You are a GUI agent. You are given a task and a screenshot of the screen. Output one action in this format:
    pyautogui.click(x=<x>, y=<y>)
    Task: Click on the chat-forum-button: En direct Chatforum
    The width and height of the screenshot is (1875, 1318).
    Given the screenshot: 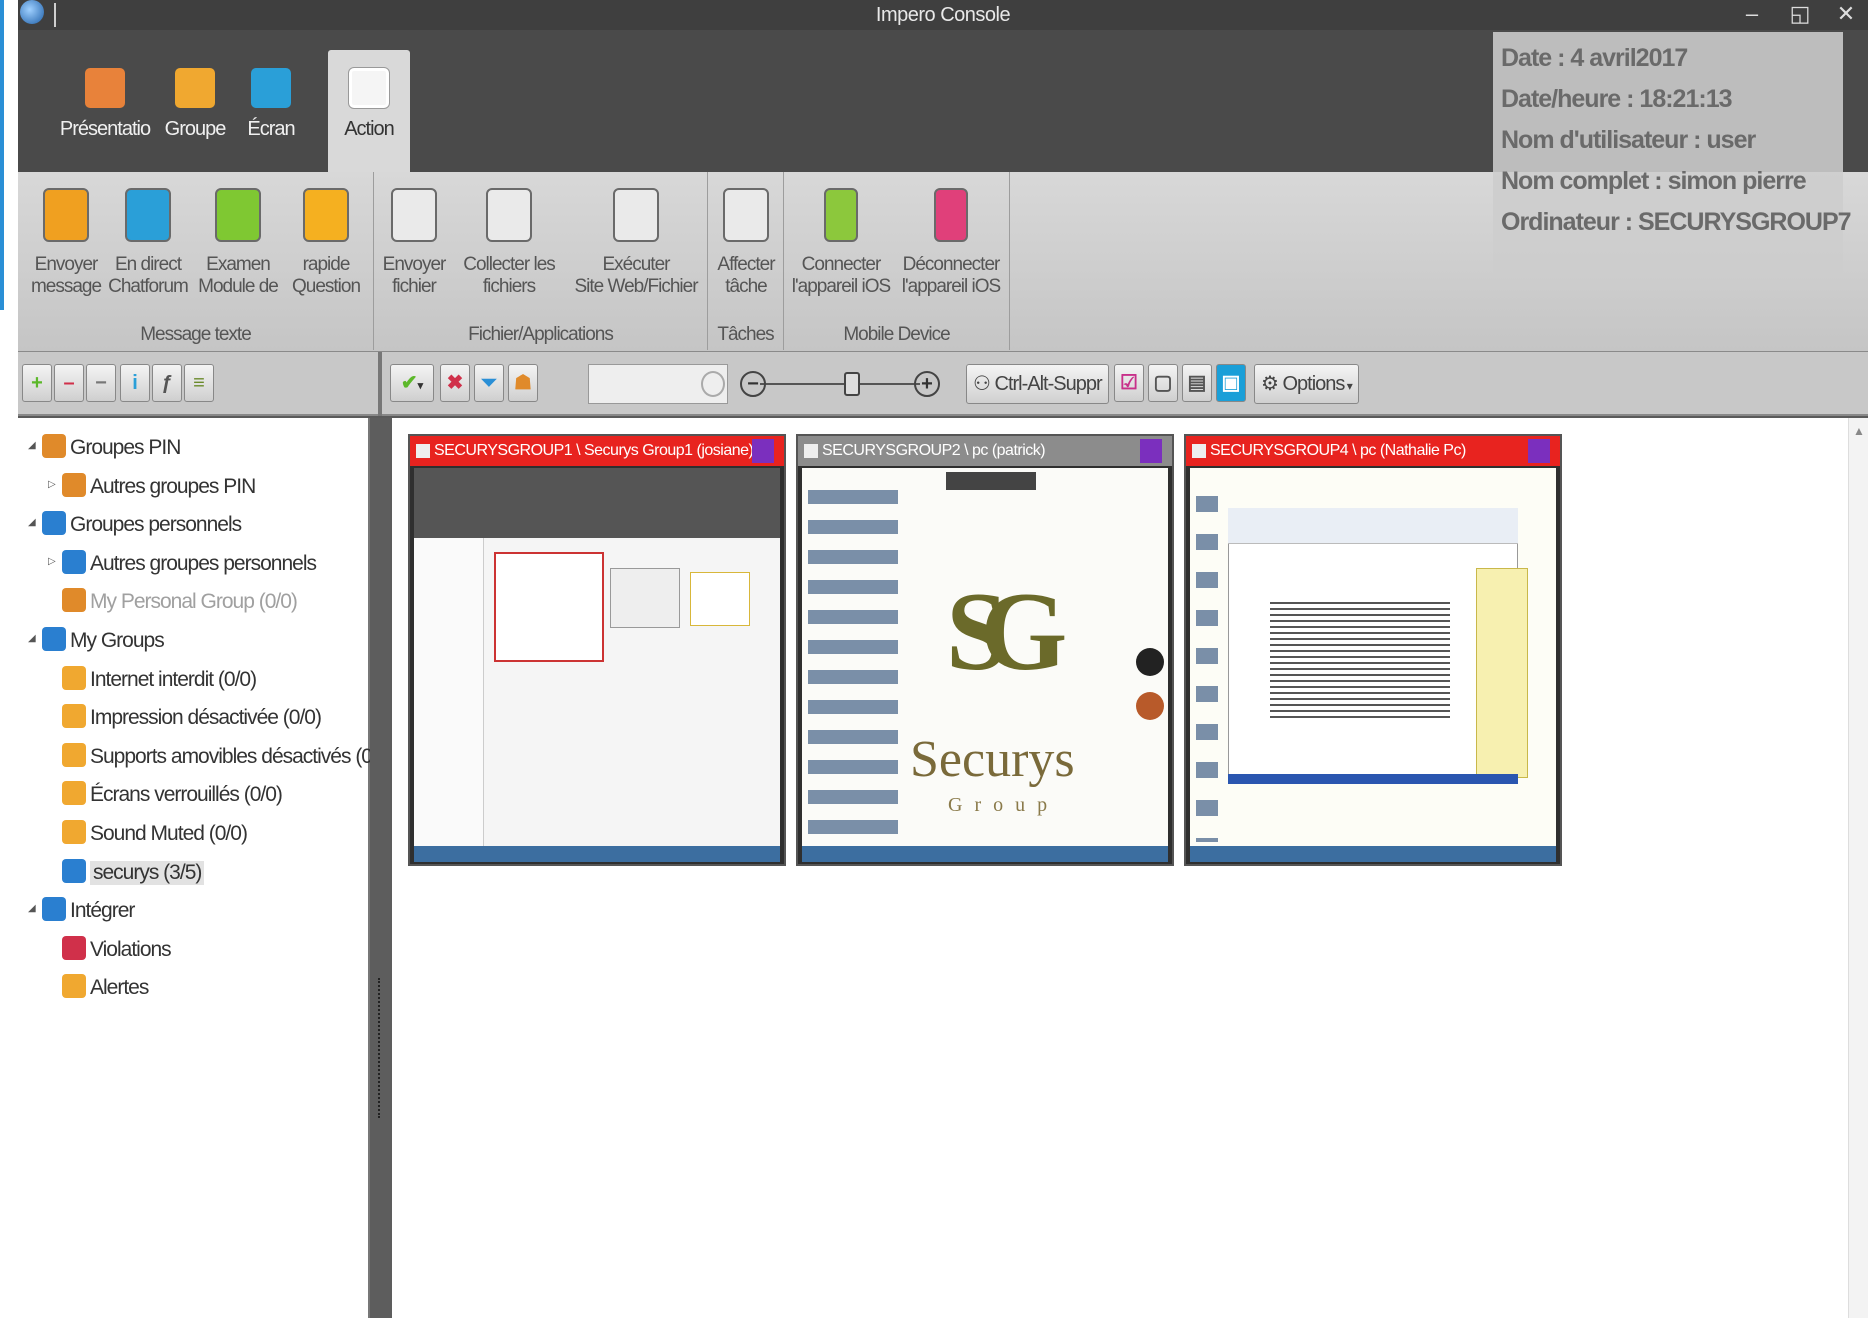 What is the action you would take?
    pyautogui.click(x=148, y=246)
    